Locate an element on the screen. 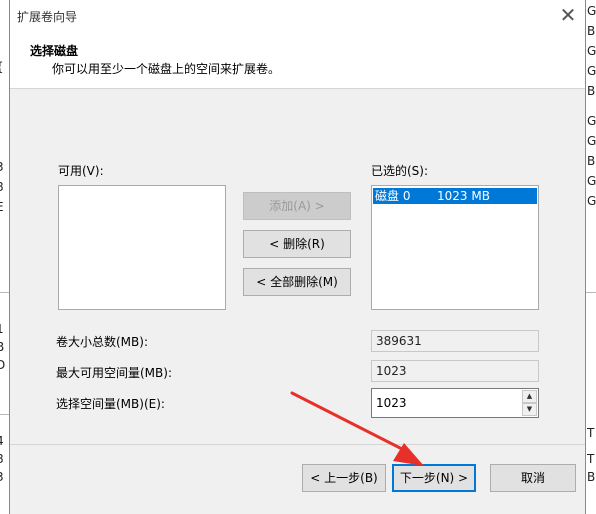 The height and width of the screenshot is (514, 596). list-item: 磁盘 0 1023 MB is located at coordinates (455, 196).